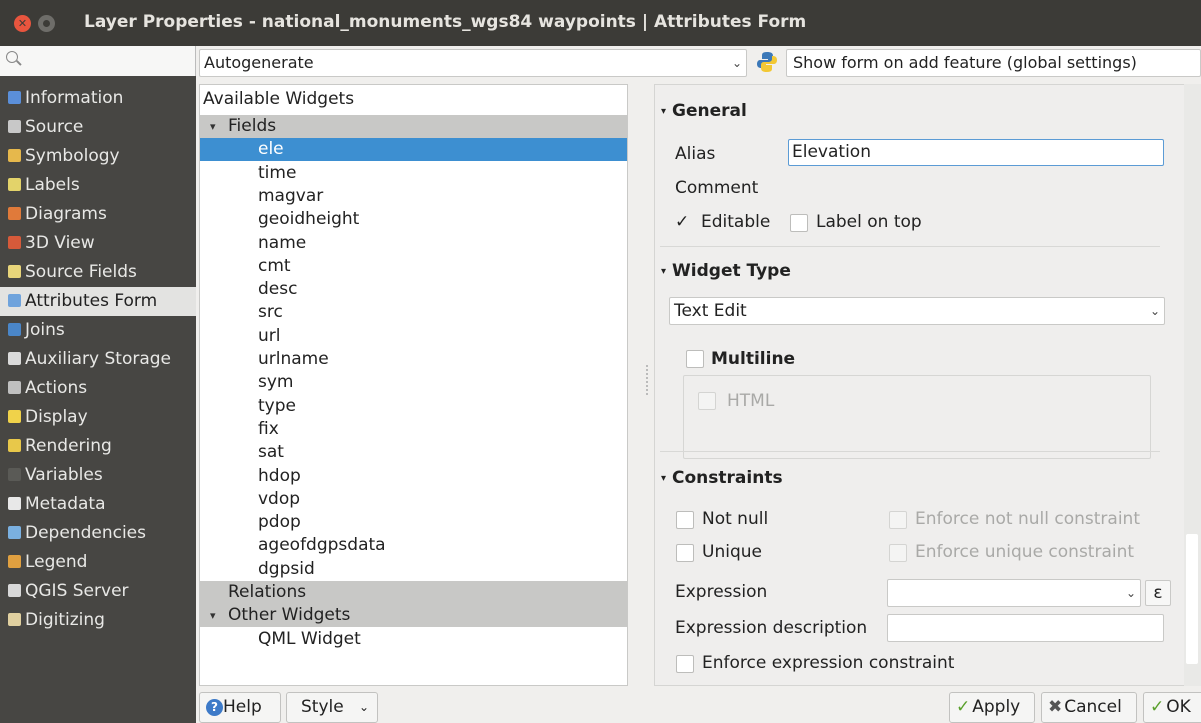 Image resolution: width=1201 pixels, height=723 pixels. What do you see at coordinates (98, 475) in the screenshot?
I see `sidebar-item-variables: Variables` at bounding box center [98, 475].